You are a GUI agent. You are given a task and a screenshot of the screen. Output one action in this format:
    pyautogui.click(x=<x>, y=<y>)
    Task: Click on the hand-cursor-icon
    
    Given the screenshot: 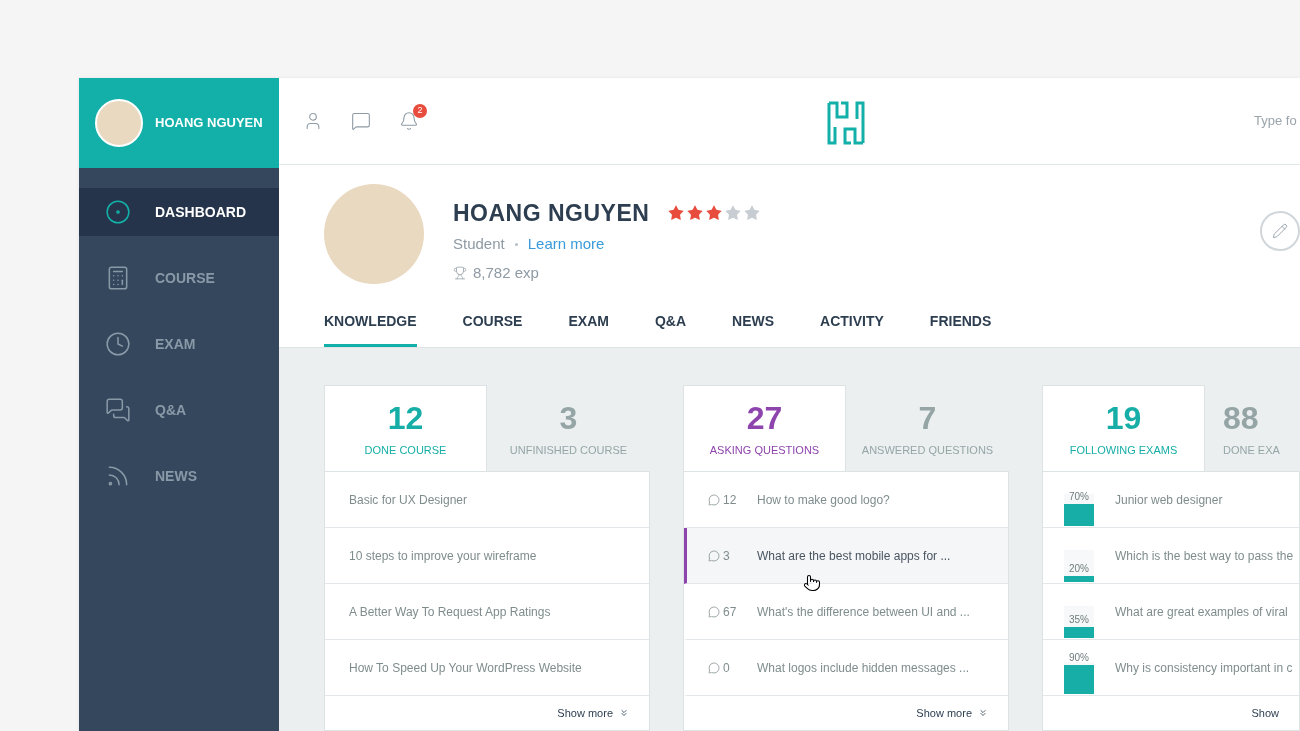 What is the action you would take?
    pyautogui.click(x=812, y=582)
    